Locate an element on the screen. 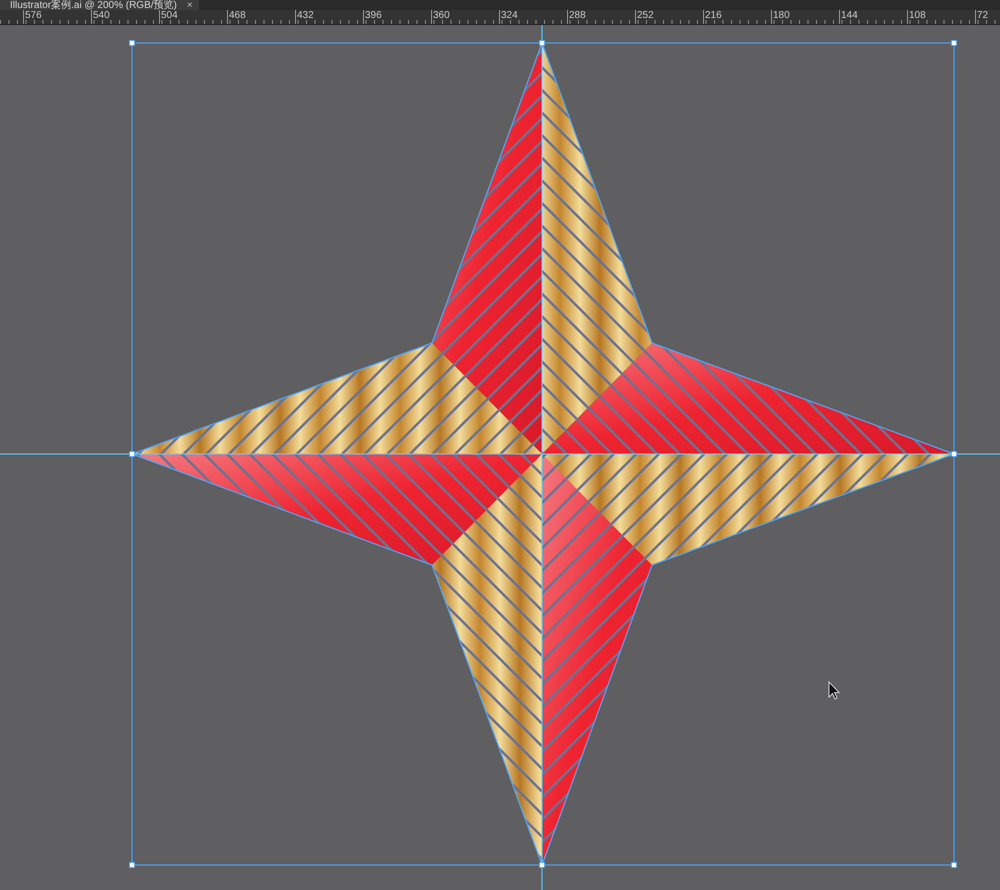  ruler-label: 216 is located at coordinates (737, 17).